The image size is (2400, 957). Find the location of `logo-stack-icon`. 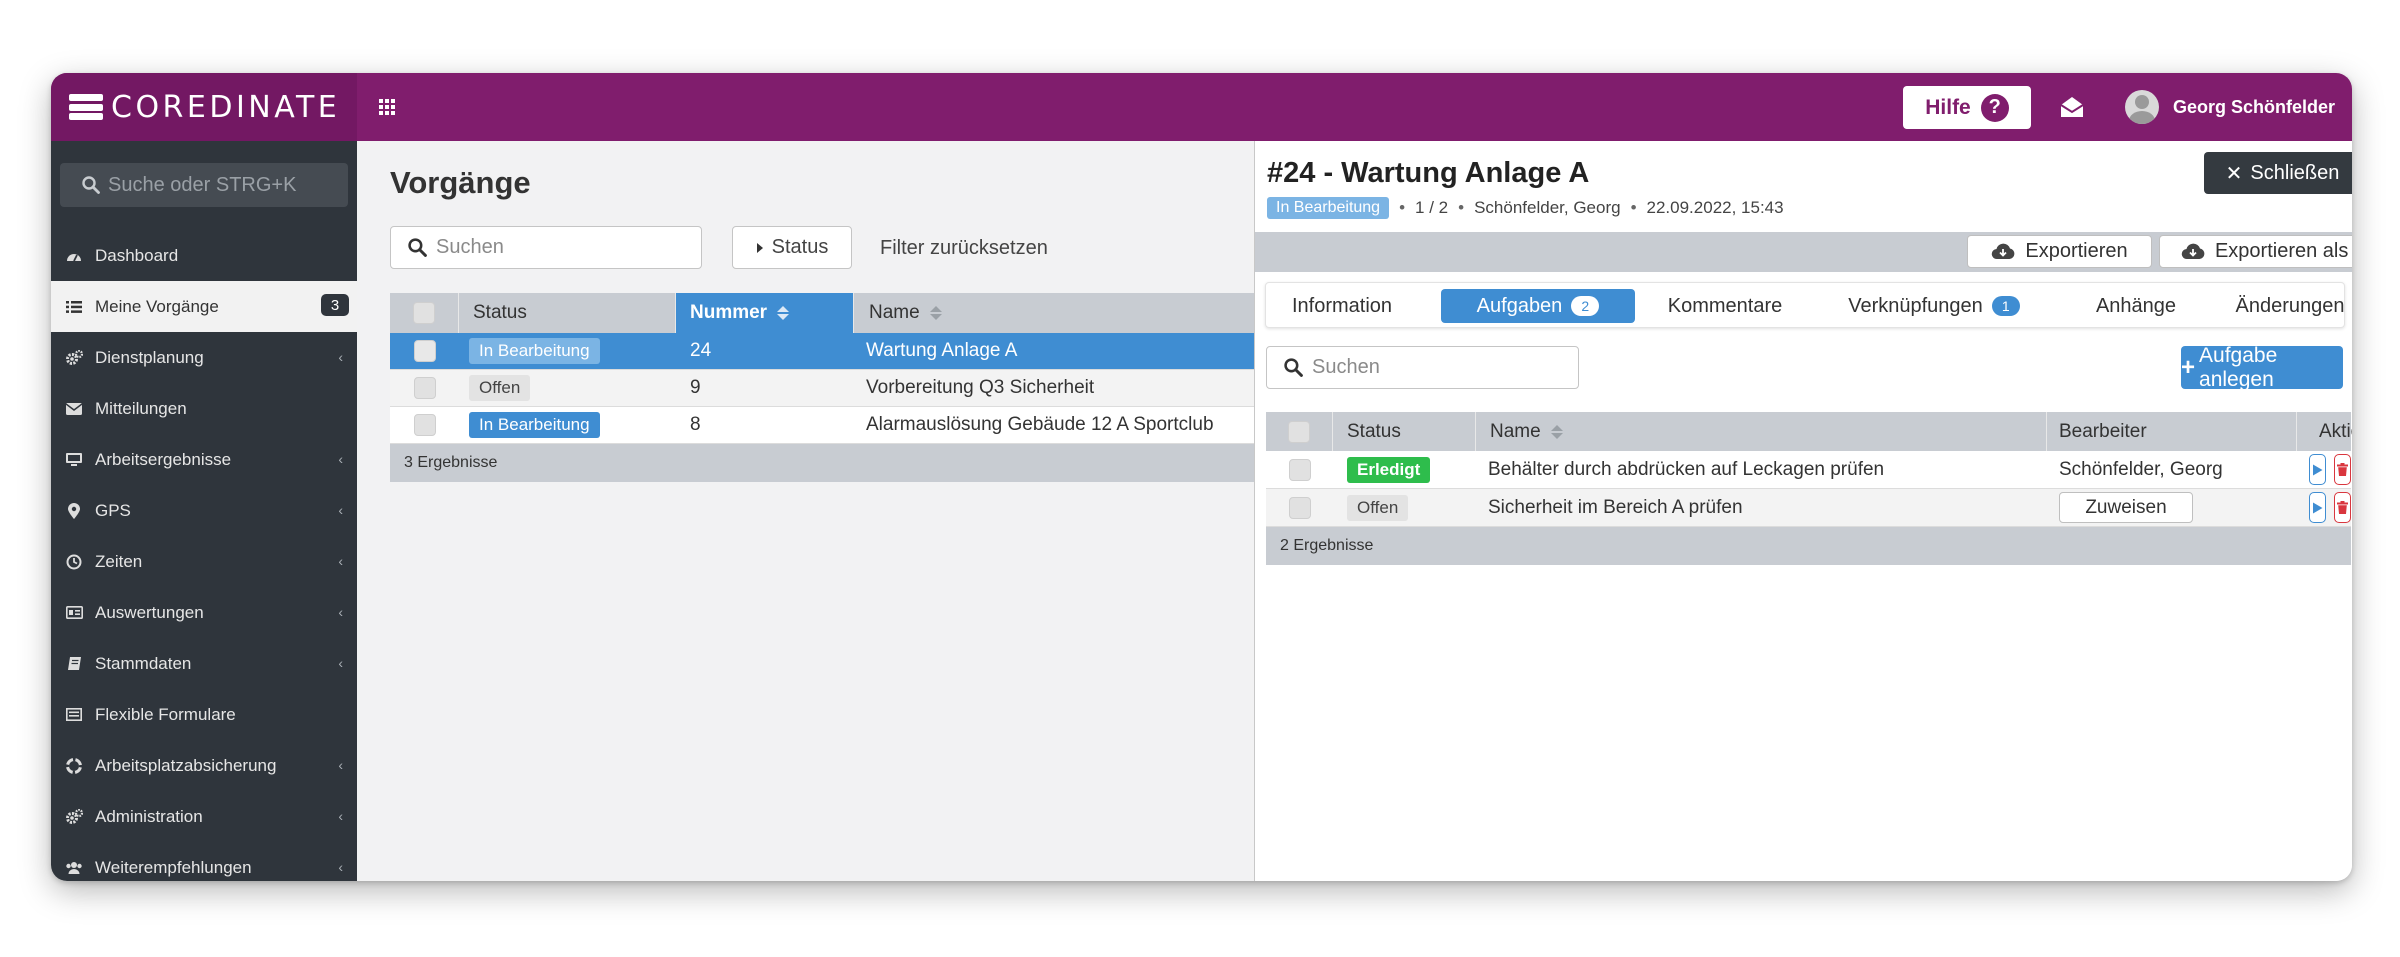

logo-stack-icon is located at coordinates (86, 107).